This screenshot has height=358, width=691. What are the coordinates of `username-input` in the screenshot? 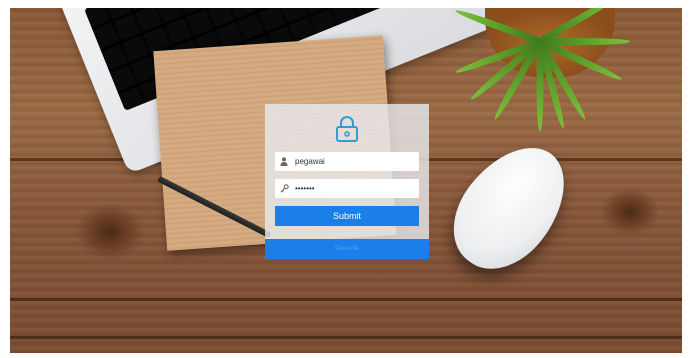 It's located at (354, 161).